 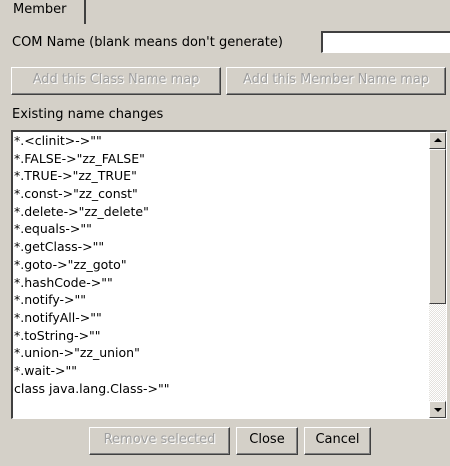 I want to click on list-item: *.goto->"zz_goto", so click(x=221, y=265).